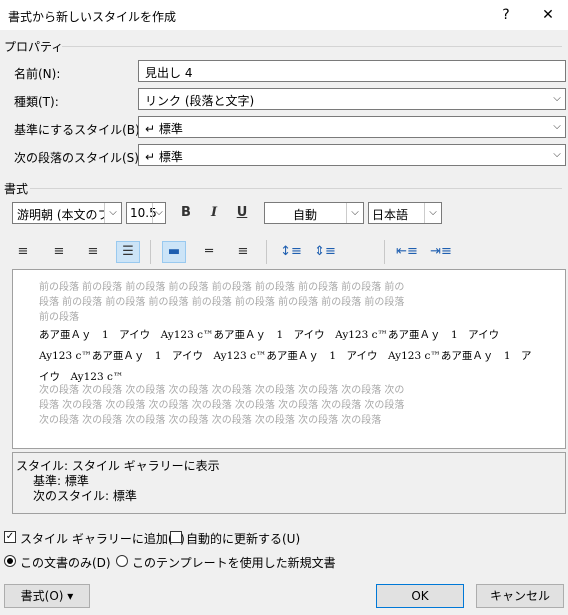  I want to click on one-half-spacing-icon: ═, so click(209, 252).